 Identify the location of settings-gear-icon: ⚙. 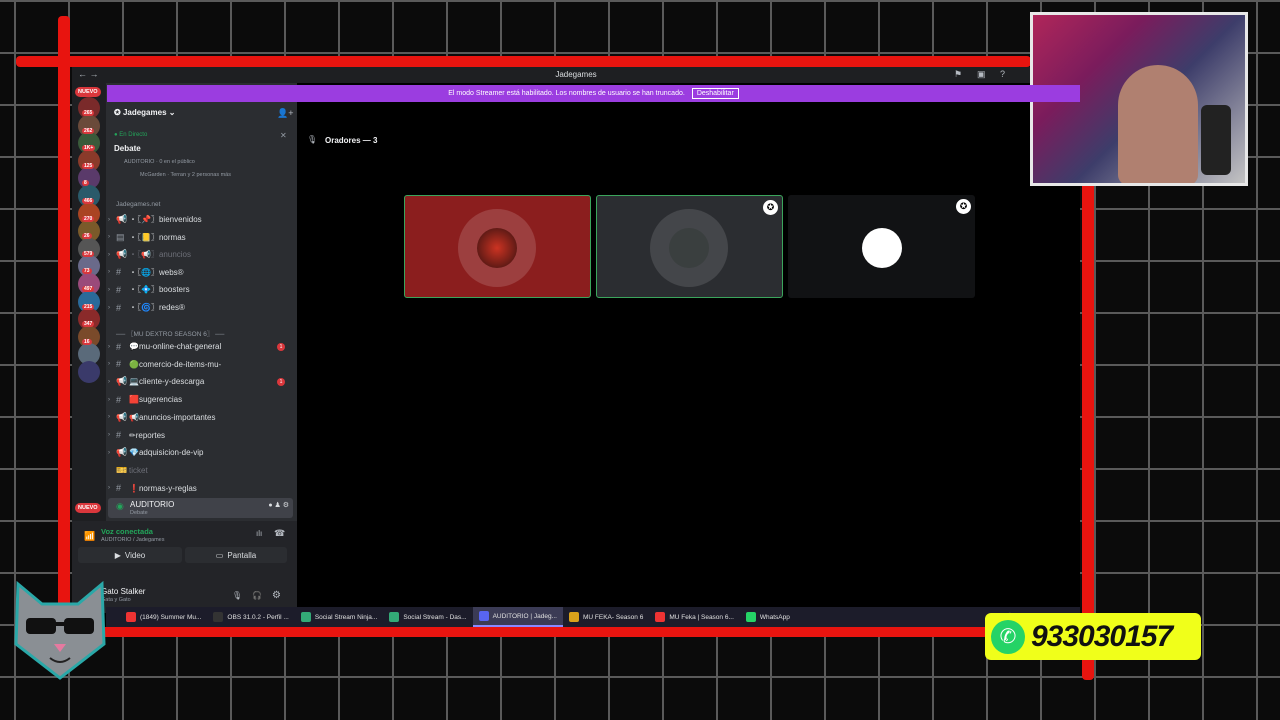
(276, 595).